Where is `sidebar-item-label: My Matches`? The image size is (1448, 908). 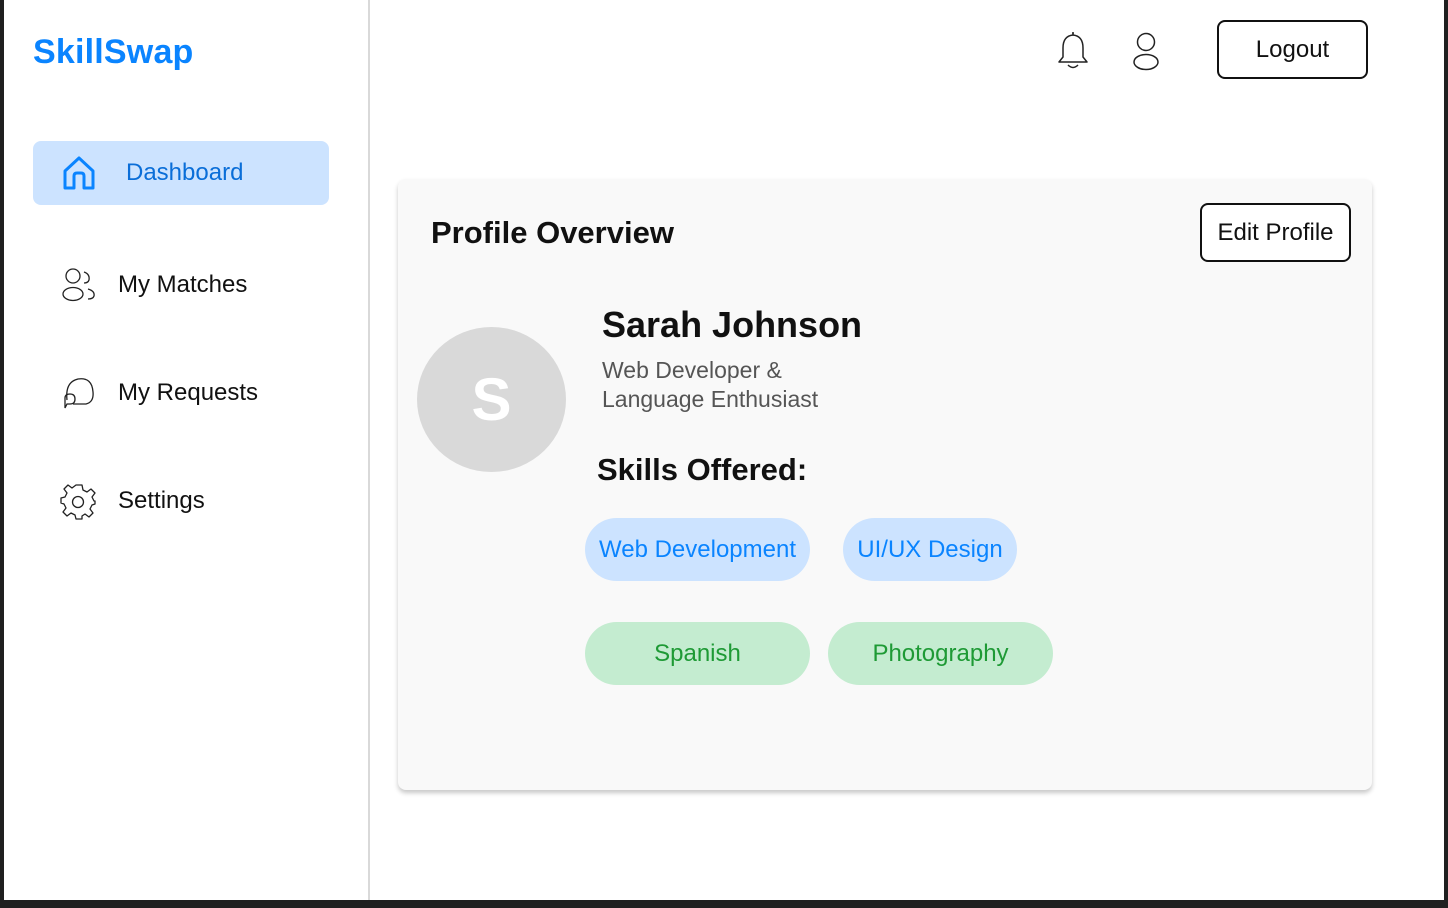
sidebar-item-label: My Matches is located at coordinates (183, 284).